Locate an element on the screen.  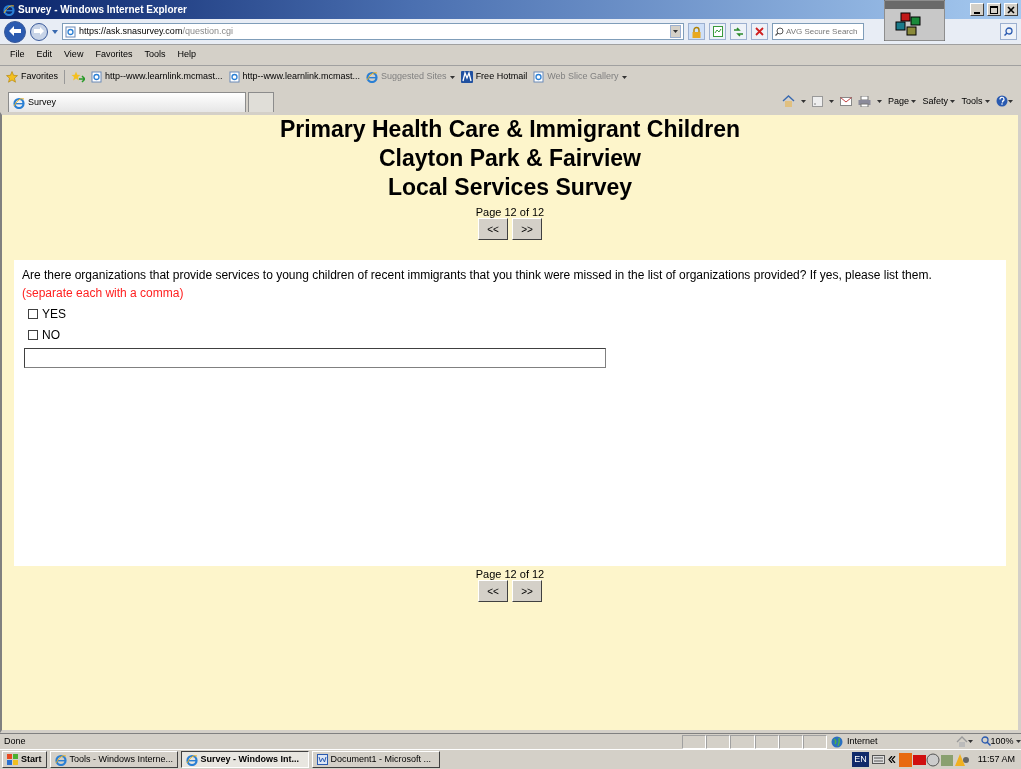
search-button is located at coordinates (1008, 31).